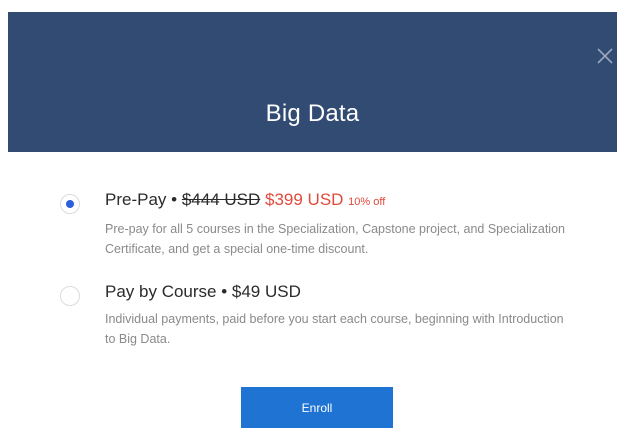  What do you see at coordinates (605, 56) in the screenshot?
I see `close-icon` at bounding box center [605, 56].